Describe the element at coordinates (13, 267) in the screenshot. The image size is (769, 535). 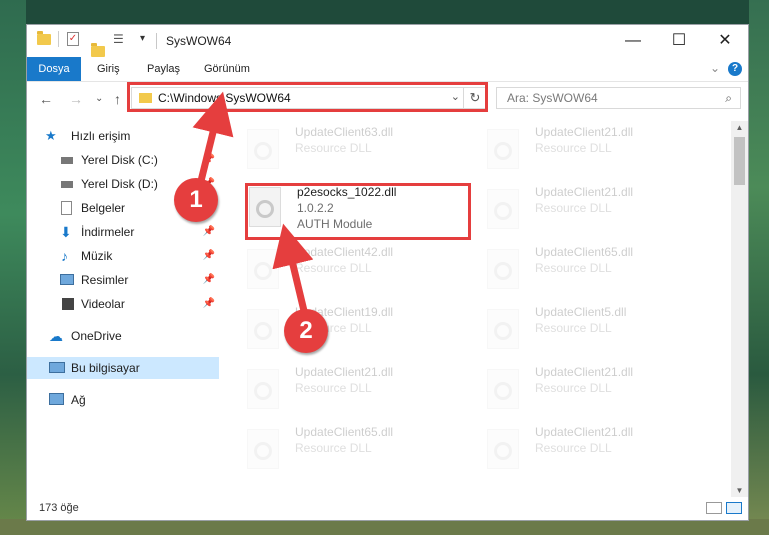
I see `desktop-background-left` at that location.